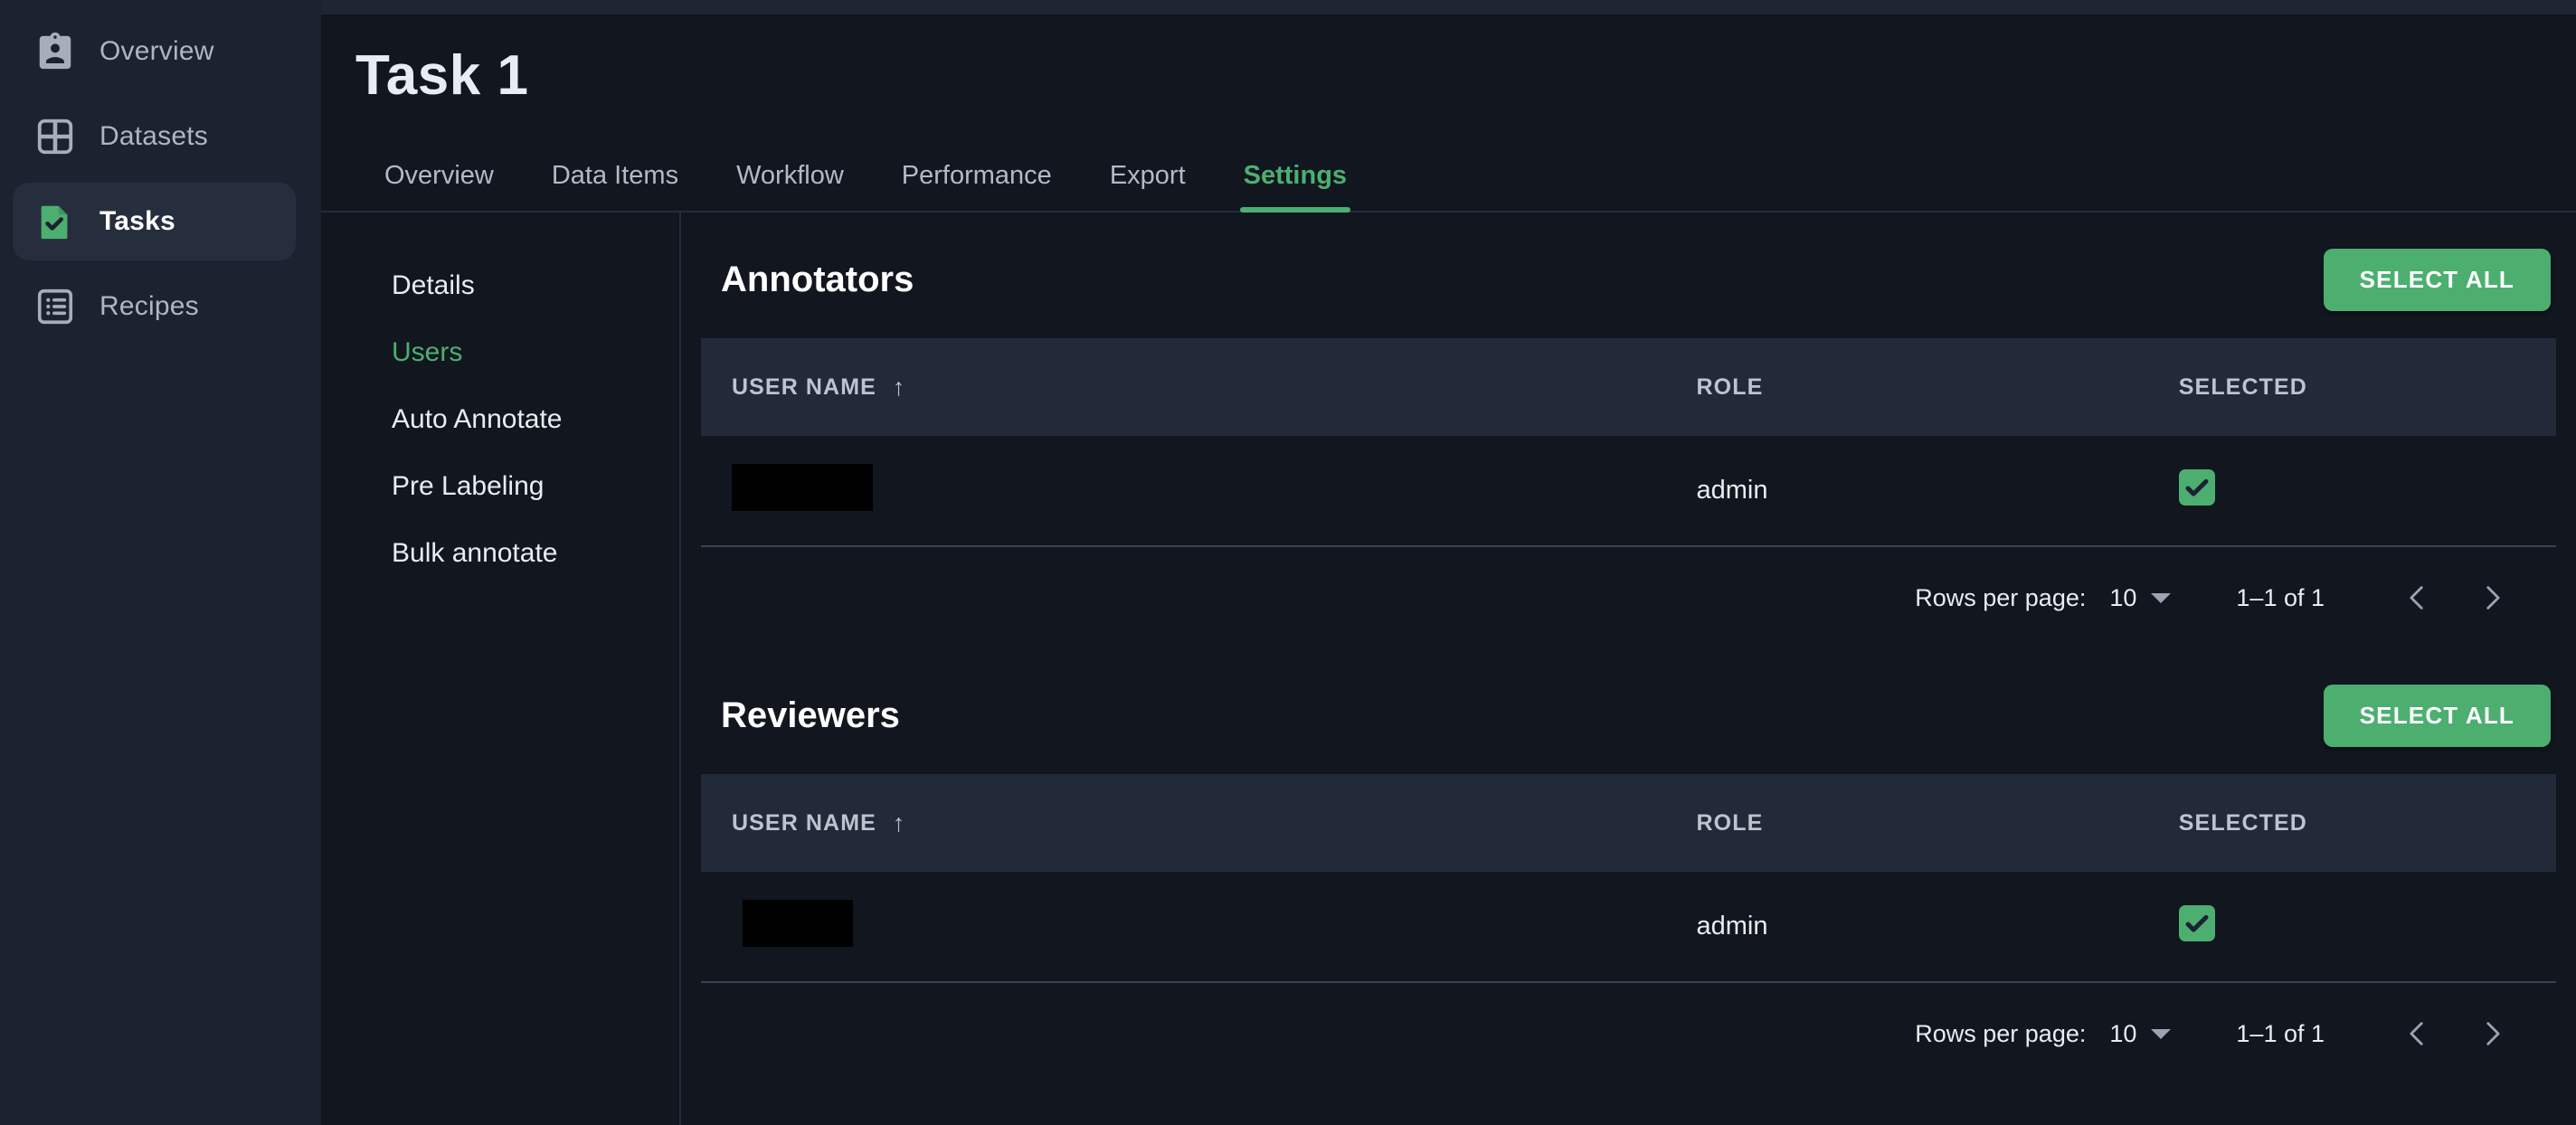  I want to click on reviewers-table-header-row: USER NAME ↑ ROLE SELECTED, so click(1629, 823).